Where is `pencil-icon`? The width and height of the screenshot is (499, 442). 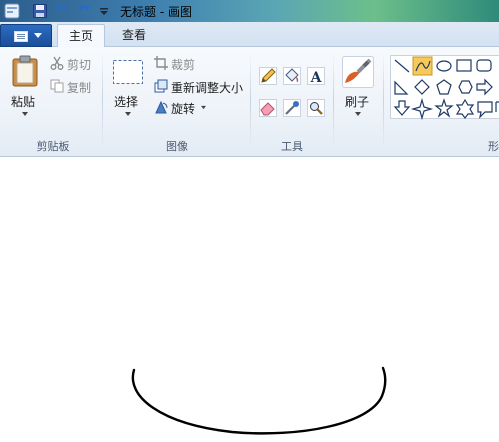
pencil-icon is located at coordinates (268, 76).